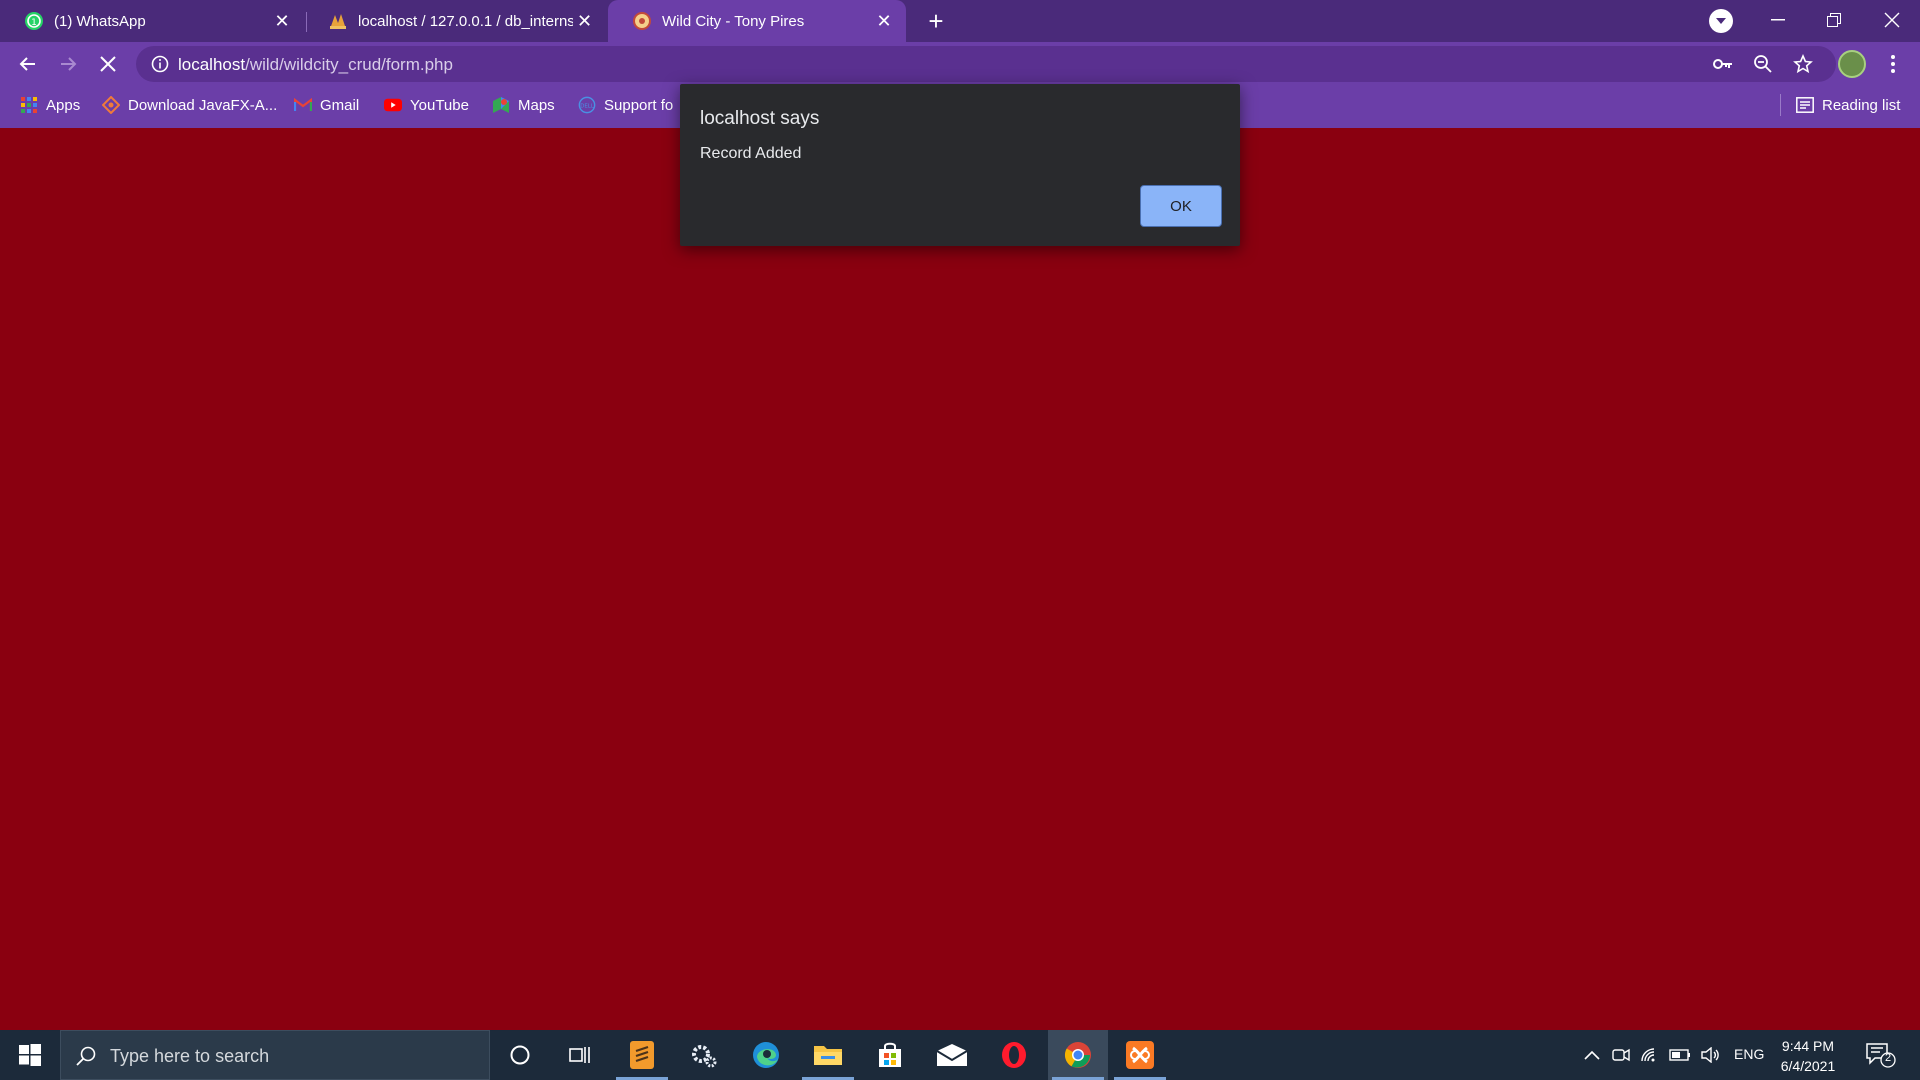  I want to click on svg-text: DELL, so click(587, 107).